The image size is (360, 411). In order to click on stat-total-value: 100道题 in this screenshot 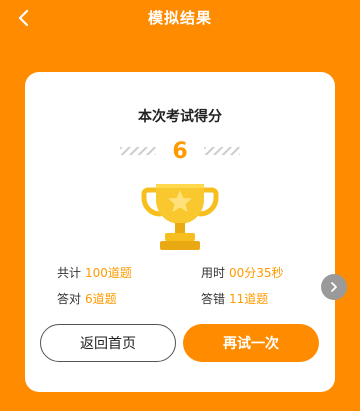, I will do `click(108, 273)`.